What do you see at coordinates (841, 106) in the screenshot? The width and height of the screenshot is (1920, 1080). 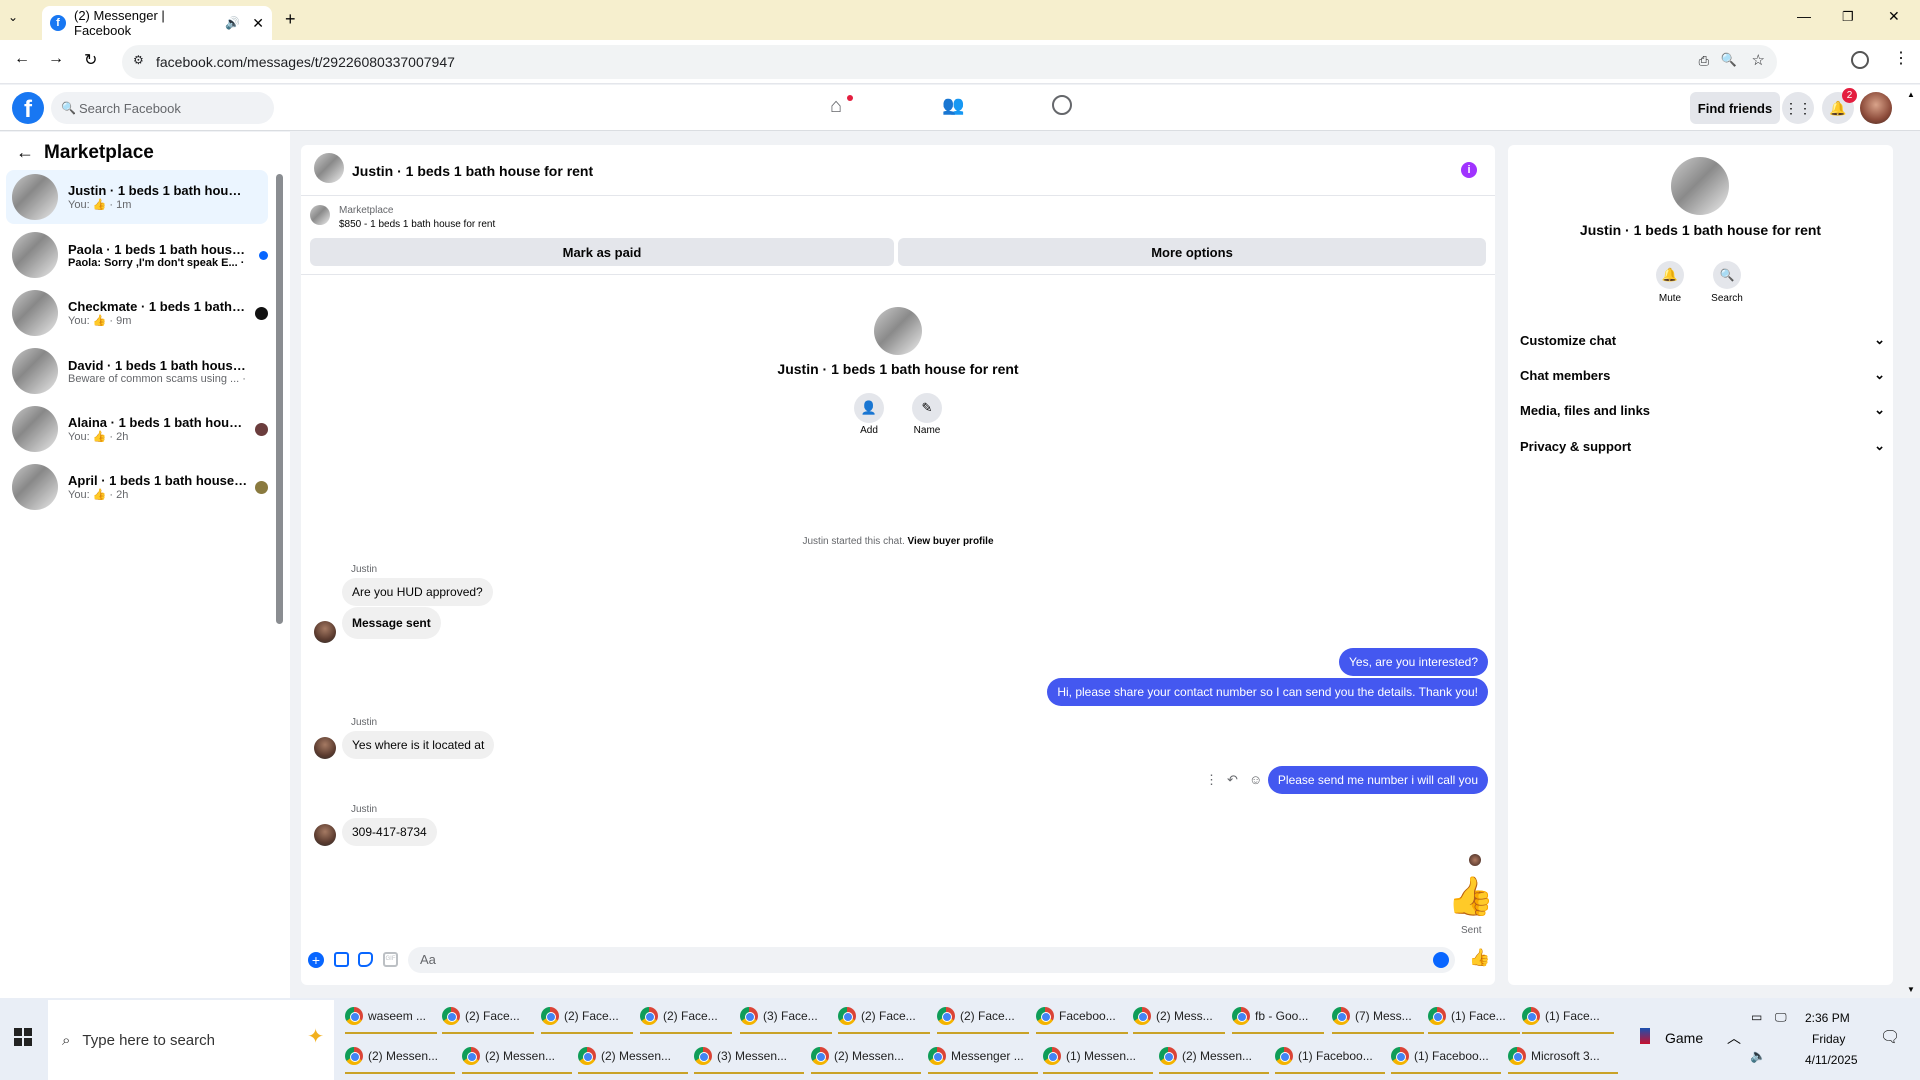 I see `home-icon: ⌂` at bounding box center [841, 106].